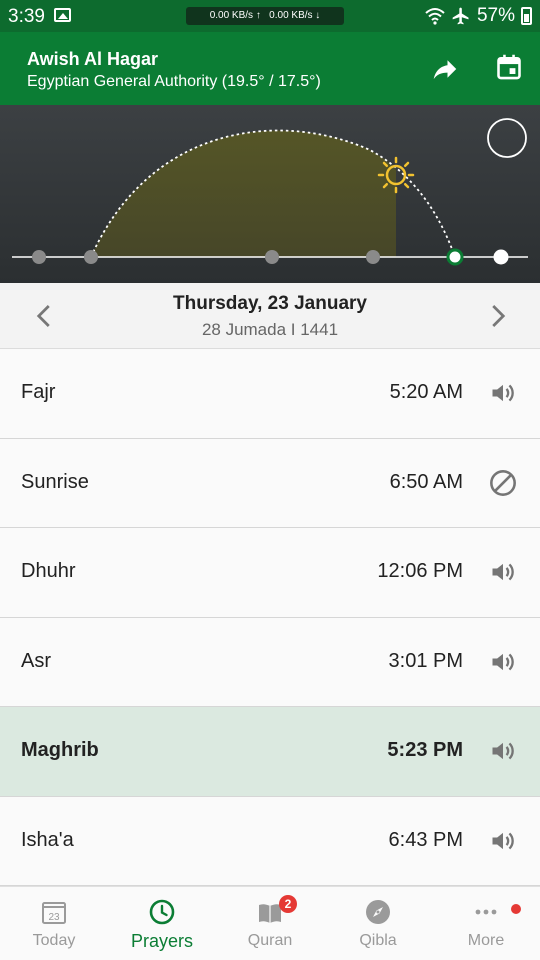 The image size is (540, 960). What do you see at coordinates (270, 304) in the screenshot?
I see `gregorian-date: Thursday, 23 January` at bounding box center [270, 304].